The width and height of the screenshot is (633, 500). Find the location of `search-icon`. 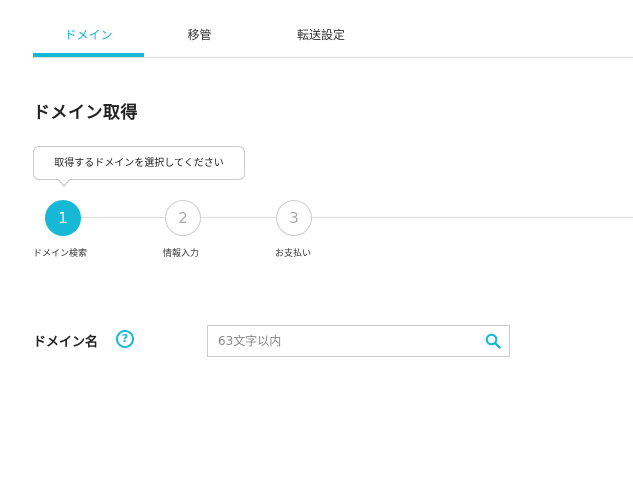

search-icon is located at coordinates (493, 341).